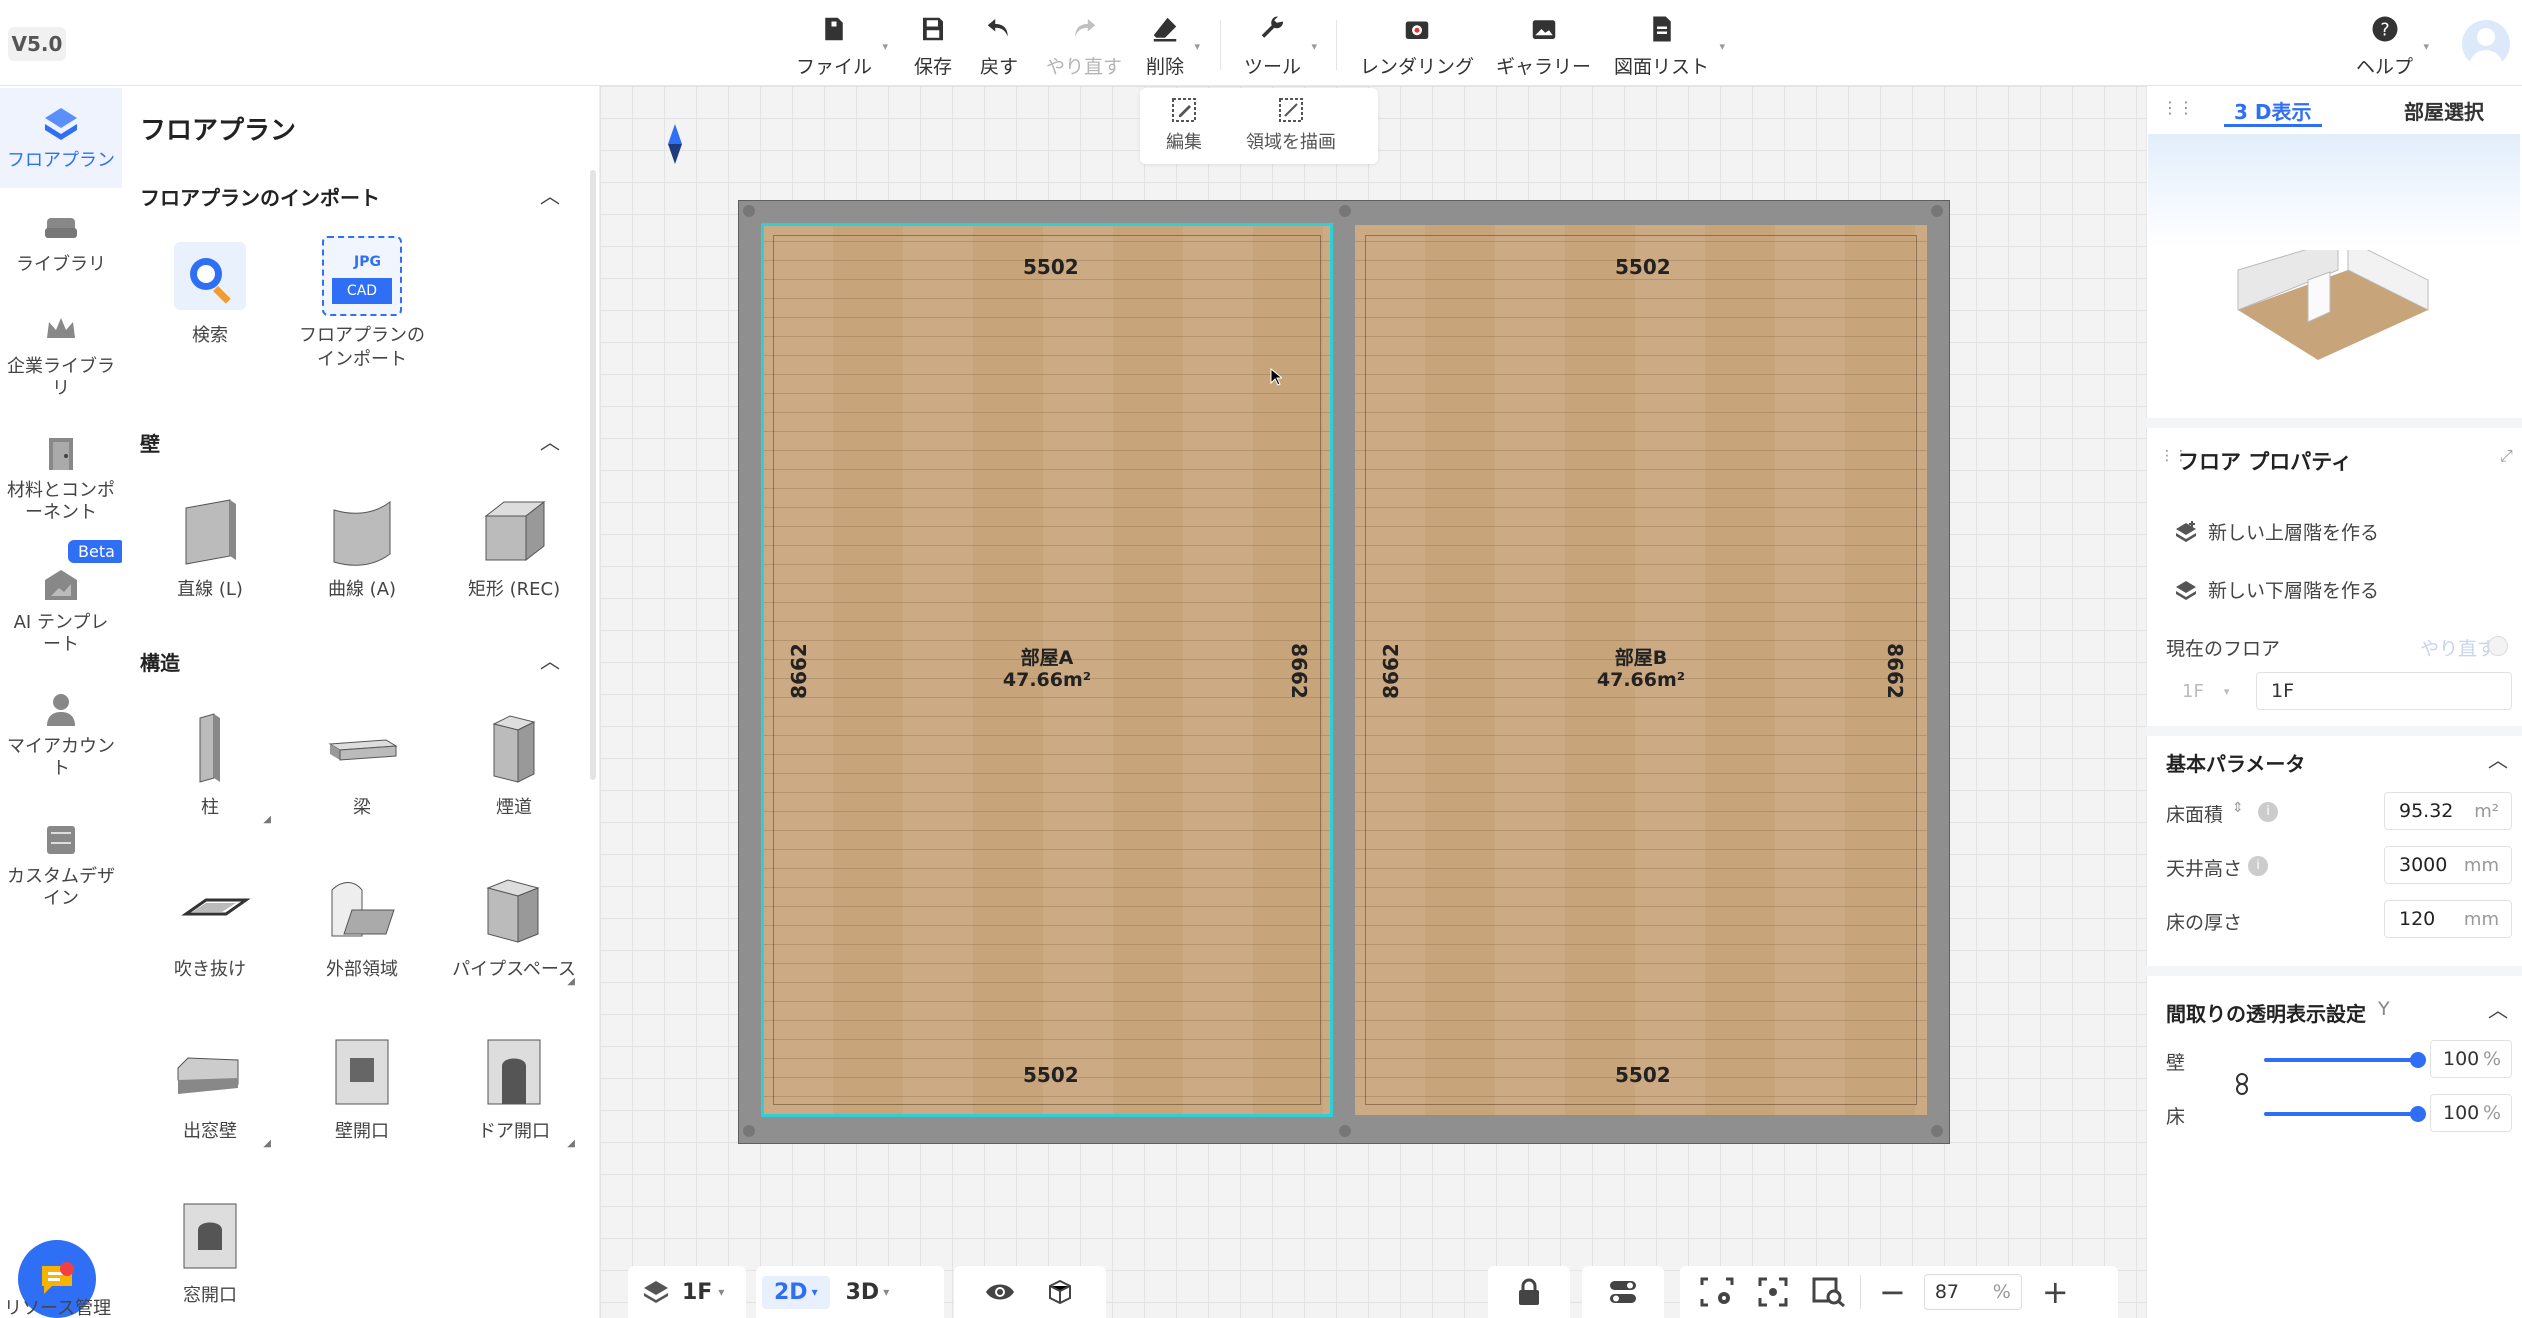 The height and width of the screenshot is (1318, 2522). I want to click on 3d-preview, so click(2334, 276).